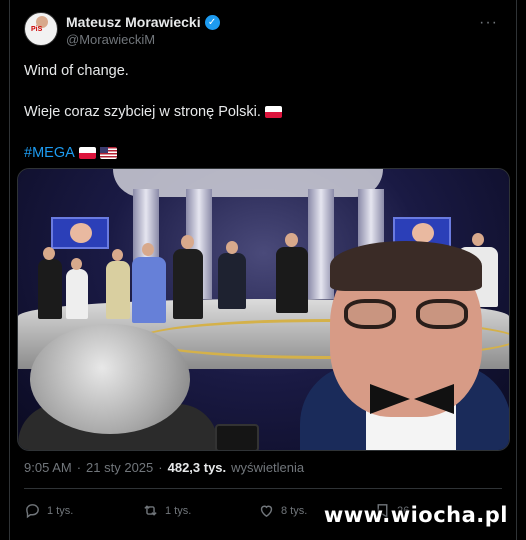  What do you see at coordinates (237, 437) in the screenshot?
I see `photo-phone` at bounding box center [237, 437].